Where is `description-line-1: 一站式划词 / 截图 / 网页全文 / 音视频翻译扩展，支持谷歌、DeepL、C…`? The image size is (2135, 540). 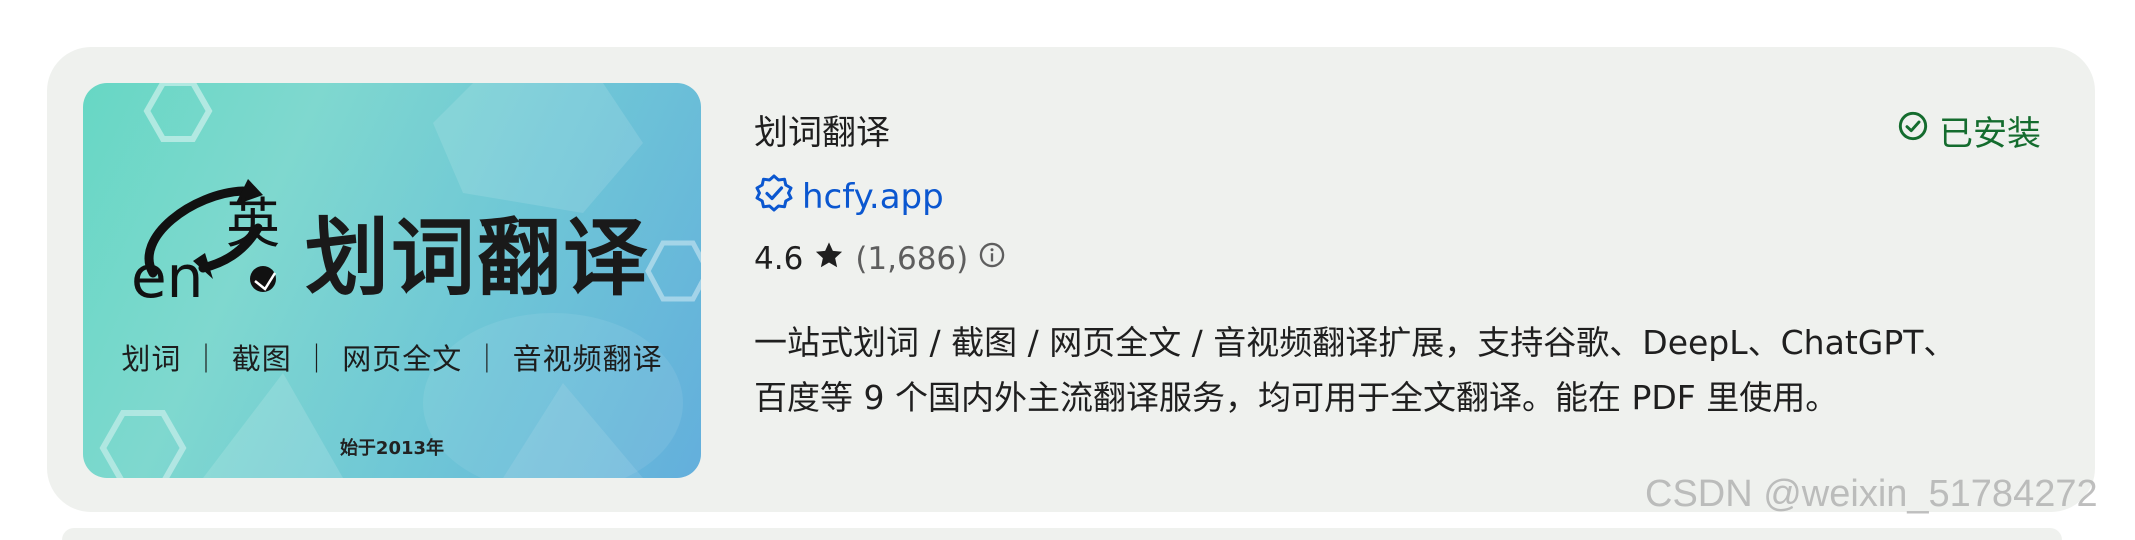
description-line-1: 一站式划词 / 截图 / 网页全文 / 音视频翻译扩展，支持谷歌、DeepL、C… is located at coordinates (1355, 342).